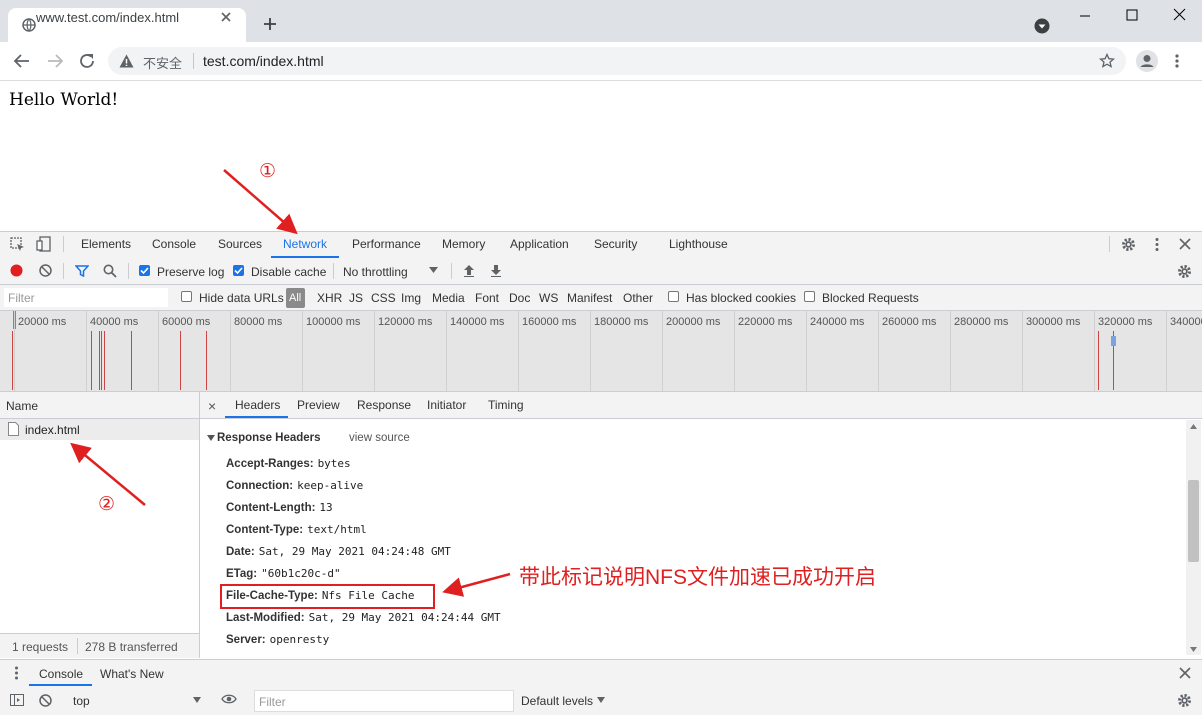 The height and width of the screenshot is (715, 1202). Describe the element at coordinates (305, 257) in the screenshot. I see `active-tab-indicator` at that location.